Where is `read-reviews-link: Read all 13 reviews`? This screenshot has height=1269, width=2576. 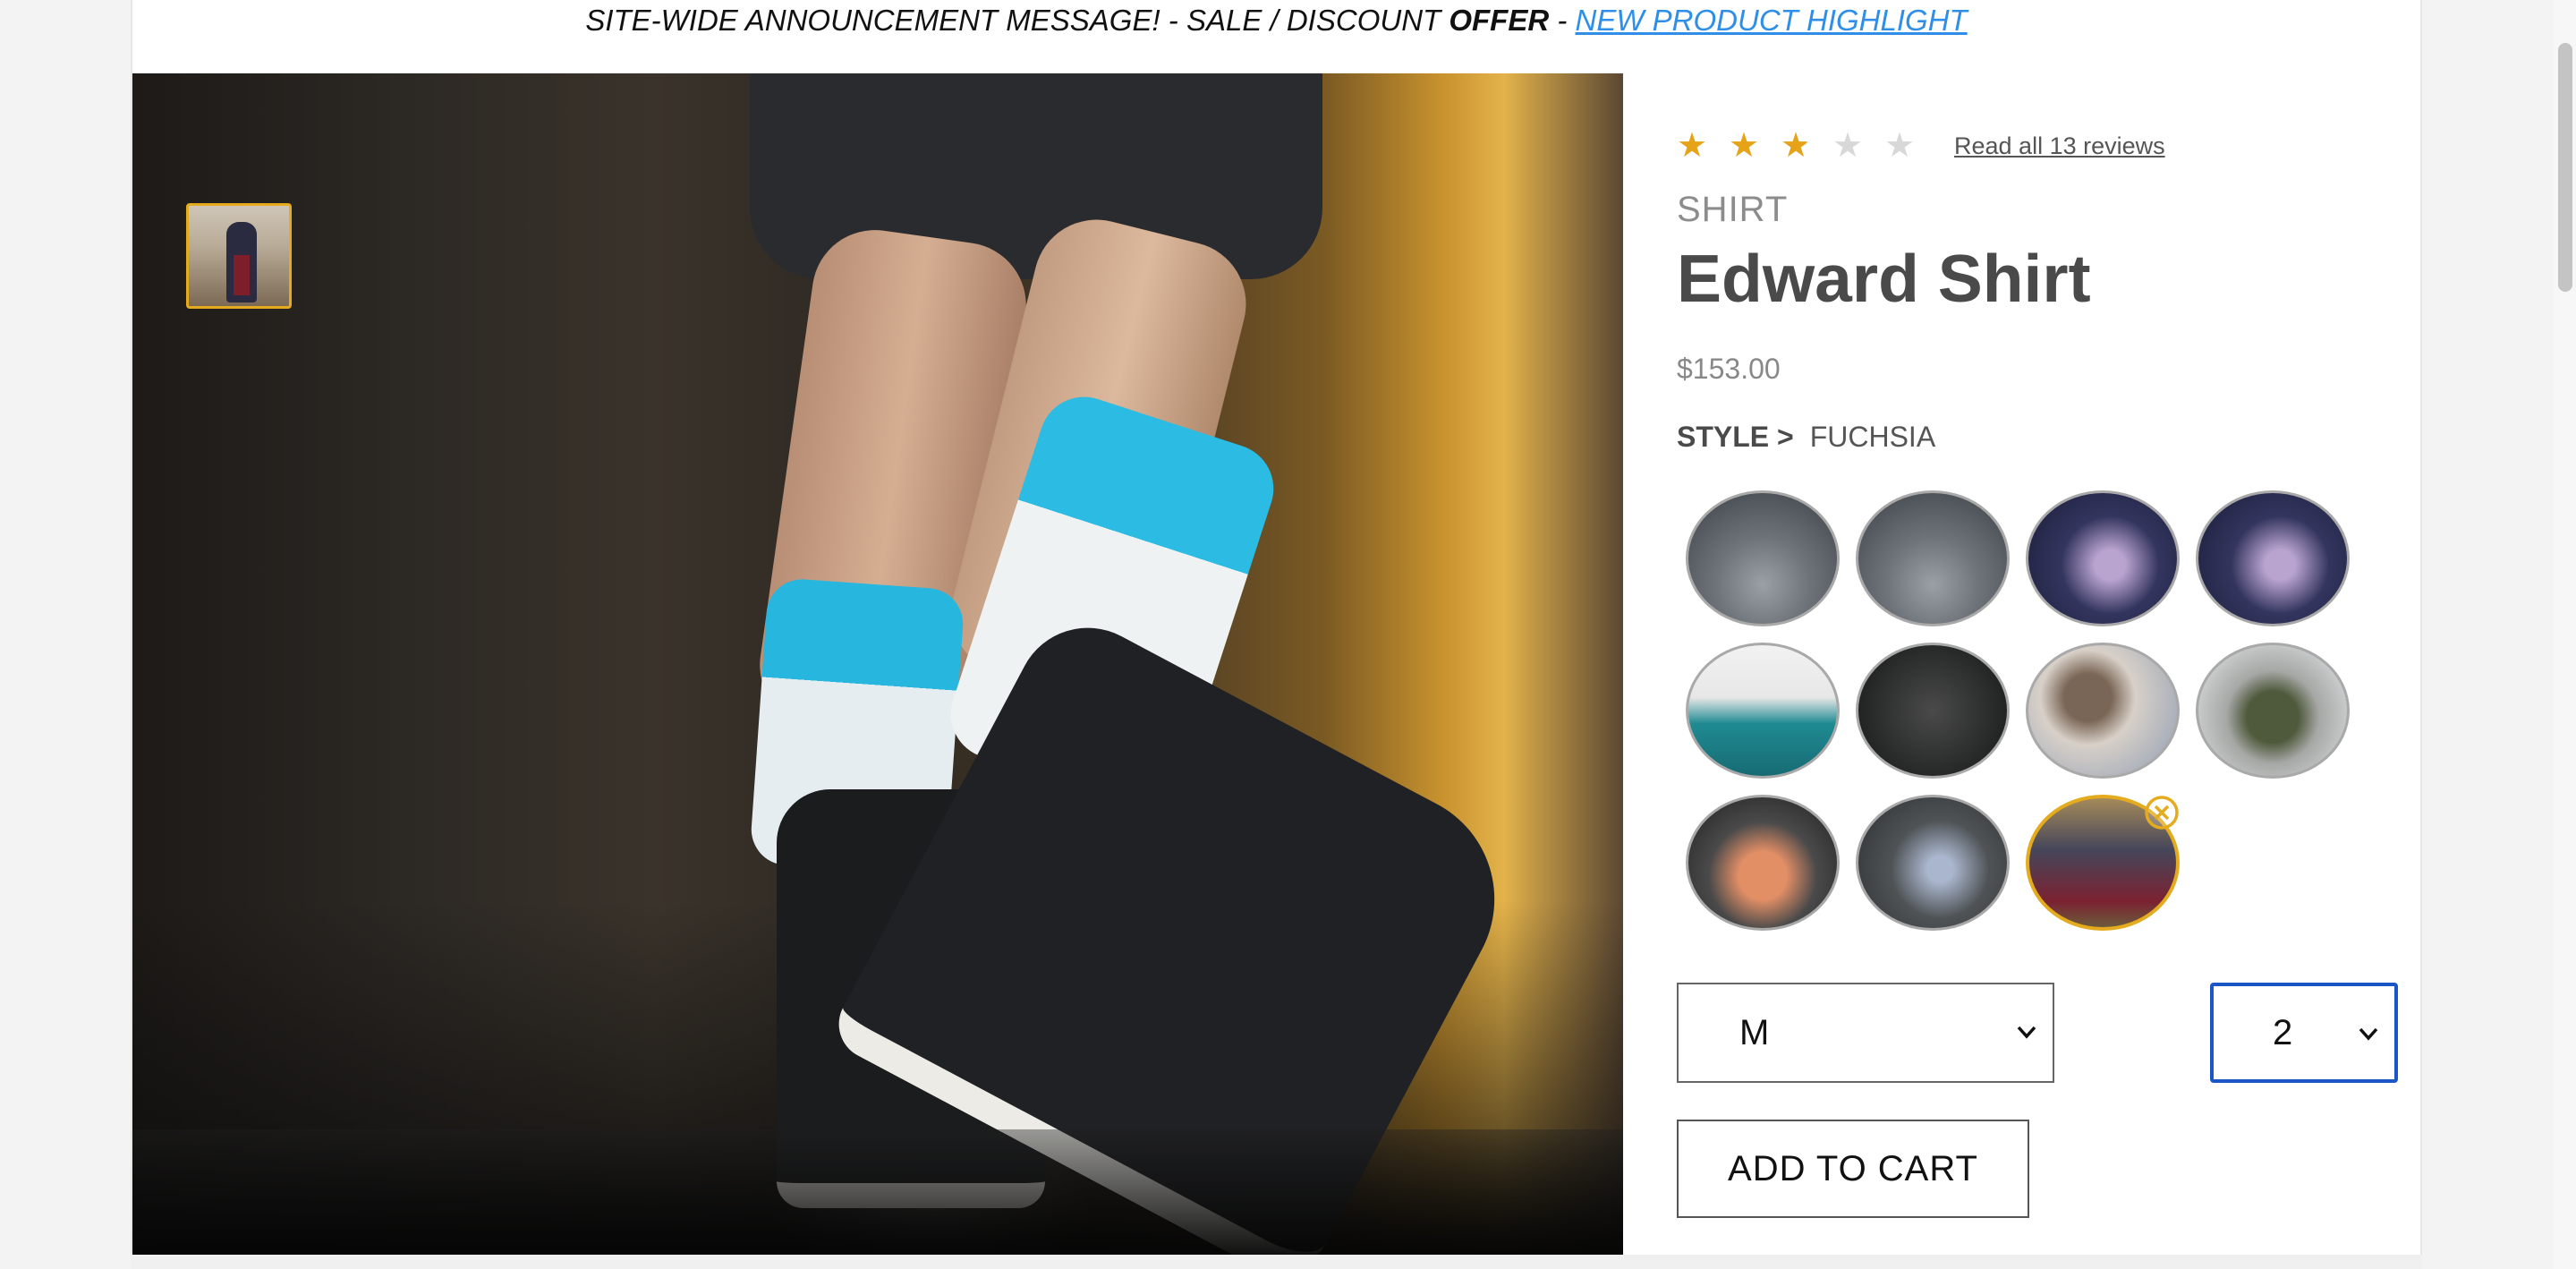 read-reviews-link: Read all 13 reviews is located at coordinates (2059, 146).